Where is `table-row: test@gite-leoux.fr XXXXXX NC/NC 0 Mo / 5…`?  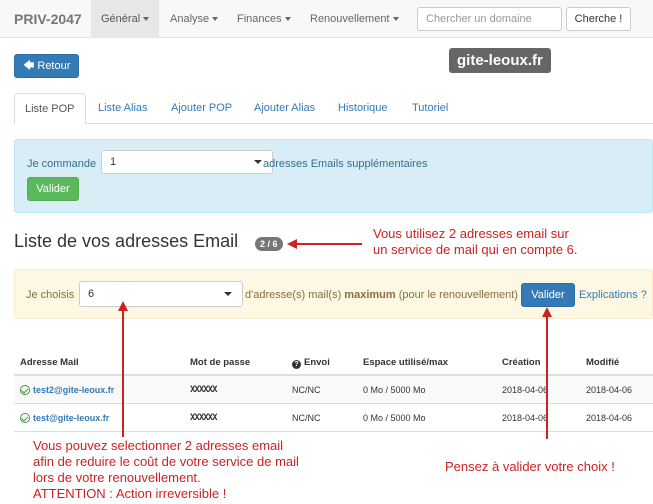
table-row: test@gite-leoux.fr XXXXXX NC/NC 0 Mo / 5… is located at coordinates (333, 418).